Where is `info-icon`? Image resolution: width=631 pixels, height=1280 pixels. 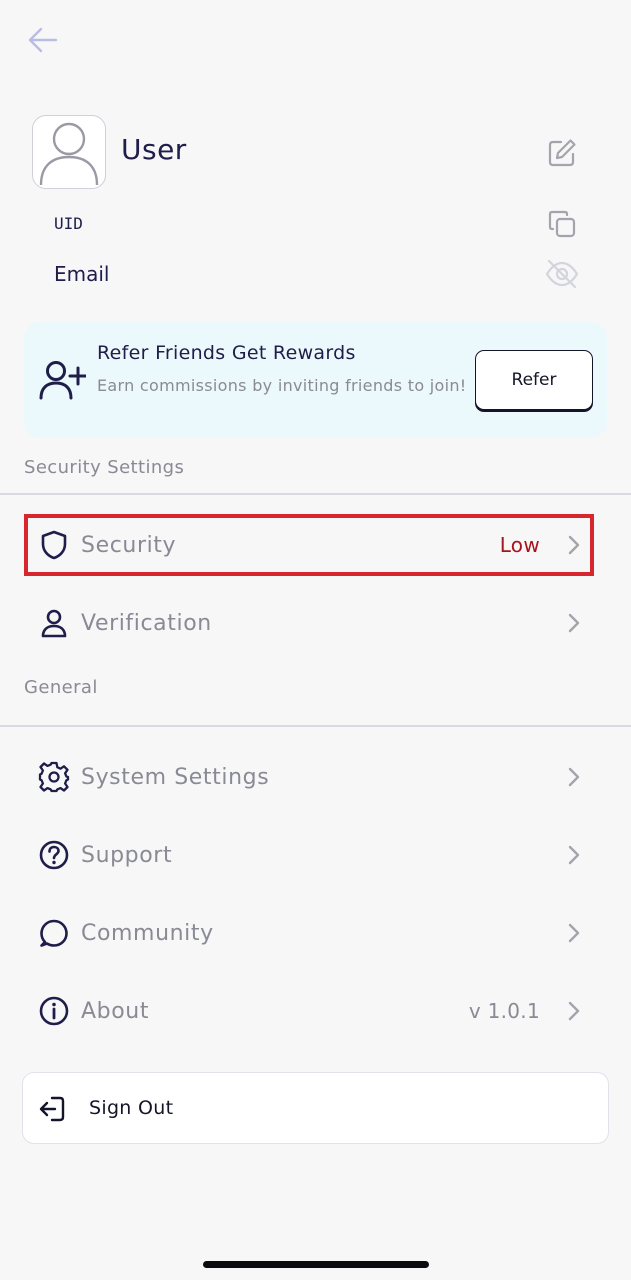
info-icon is located at coordinates (54, 1011).